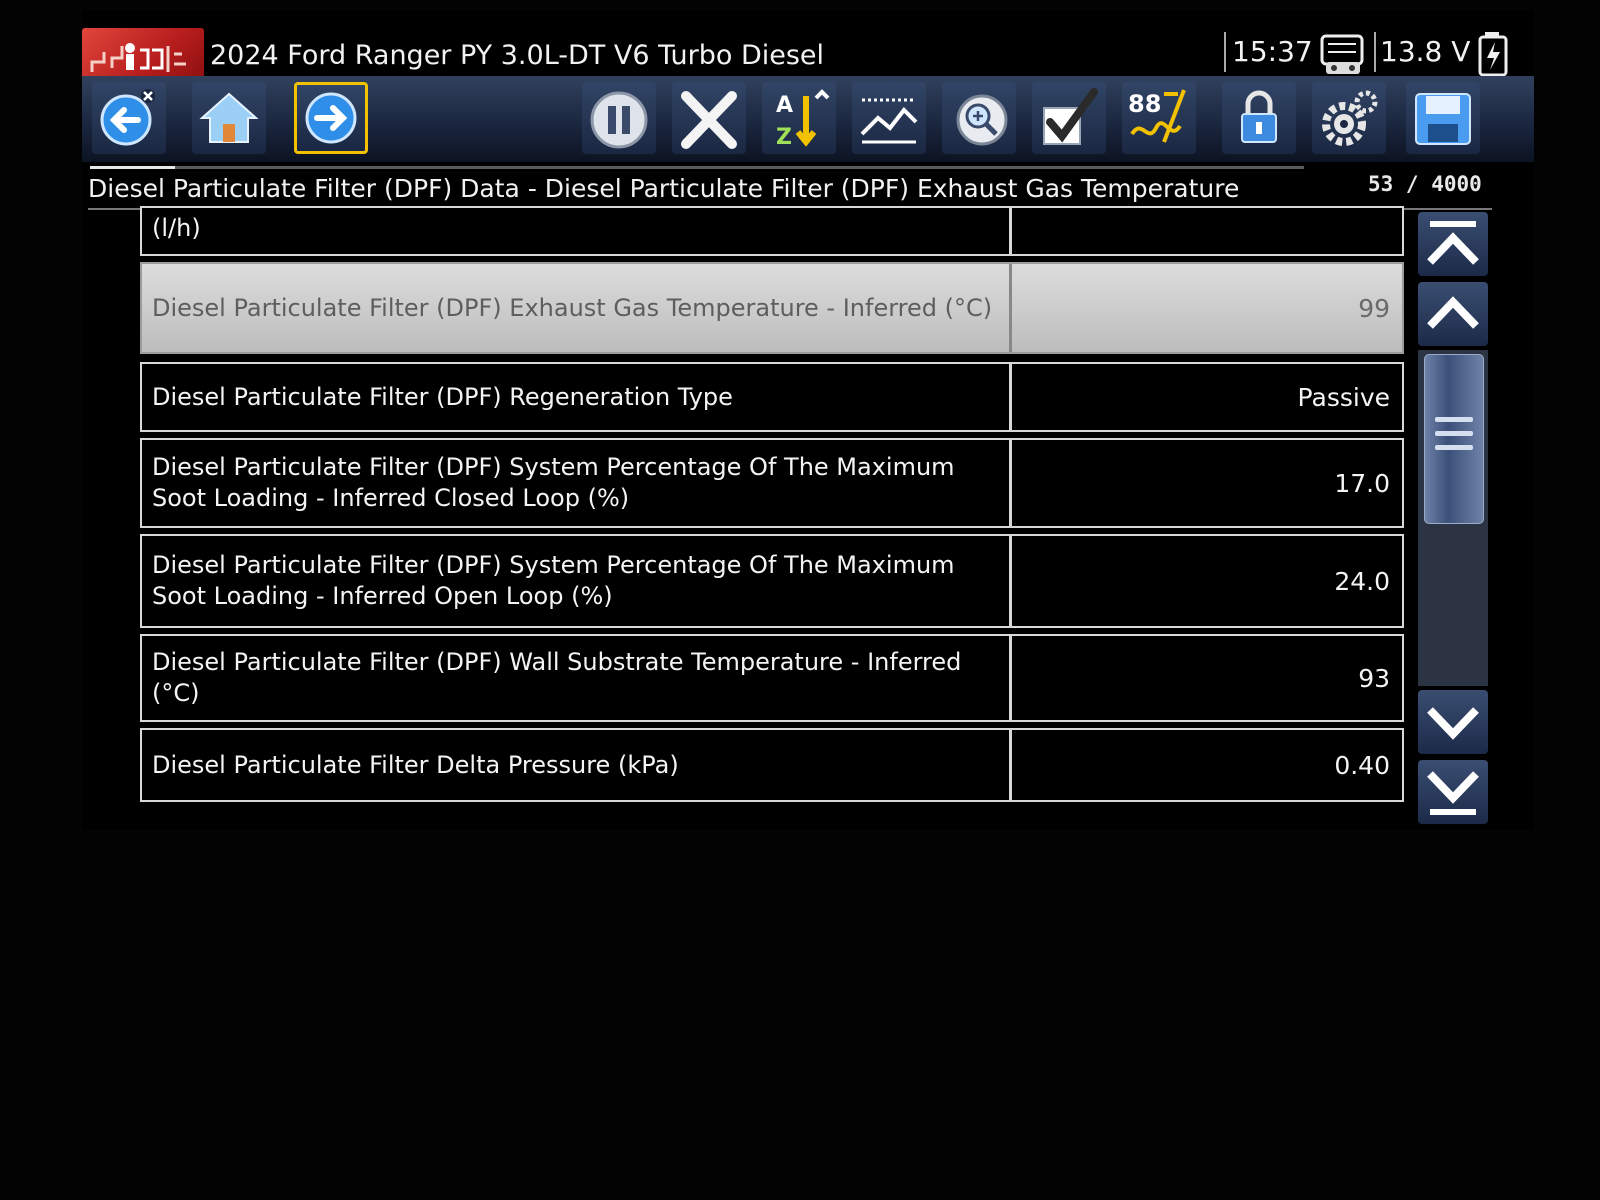  What do you see at coordinates (1344, 56) in the screenshot?
I see `vehicle-comm-icon` at bounding box center [1344, 56].